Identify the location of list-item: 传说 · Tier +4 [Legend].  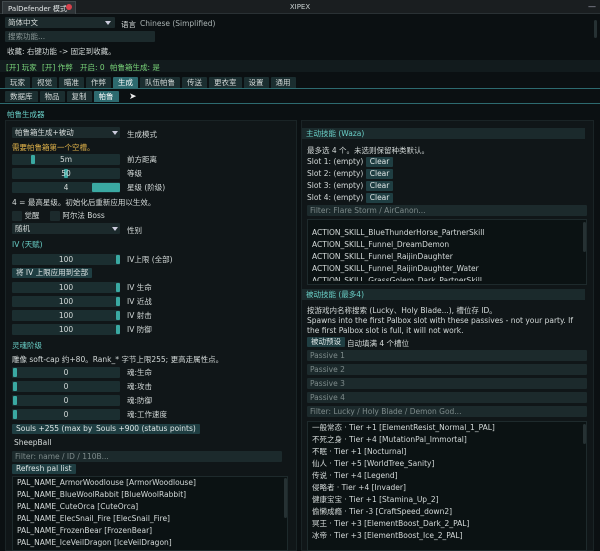
(447, 476).